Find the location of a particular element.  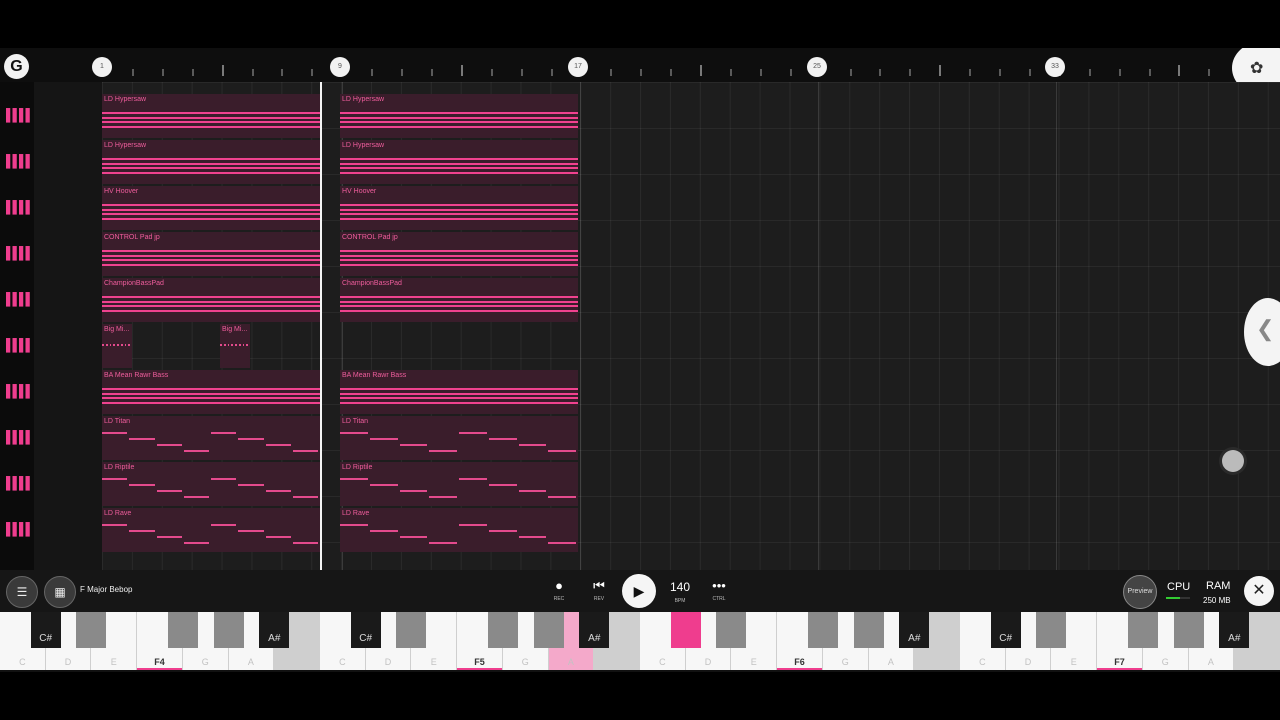

cpu-label: CPU is located at coordinates (1179, 587).